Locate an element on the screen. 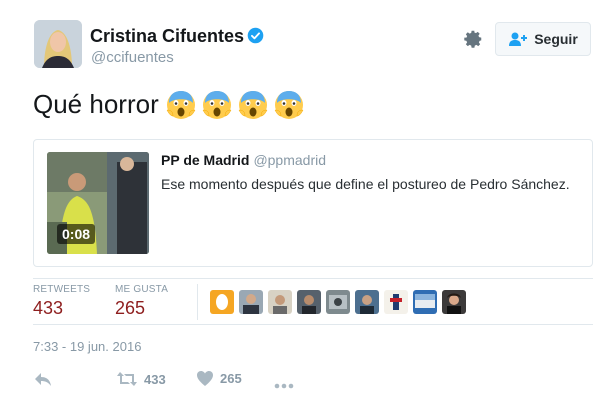 Image resolution: width=616 pixels, height=407 pixels. video-duration: 0:08 is located at coordinates (76, 234).